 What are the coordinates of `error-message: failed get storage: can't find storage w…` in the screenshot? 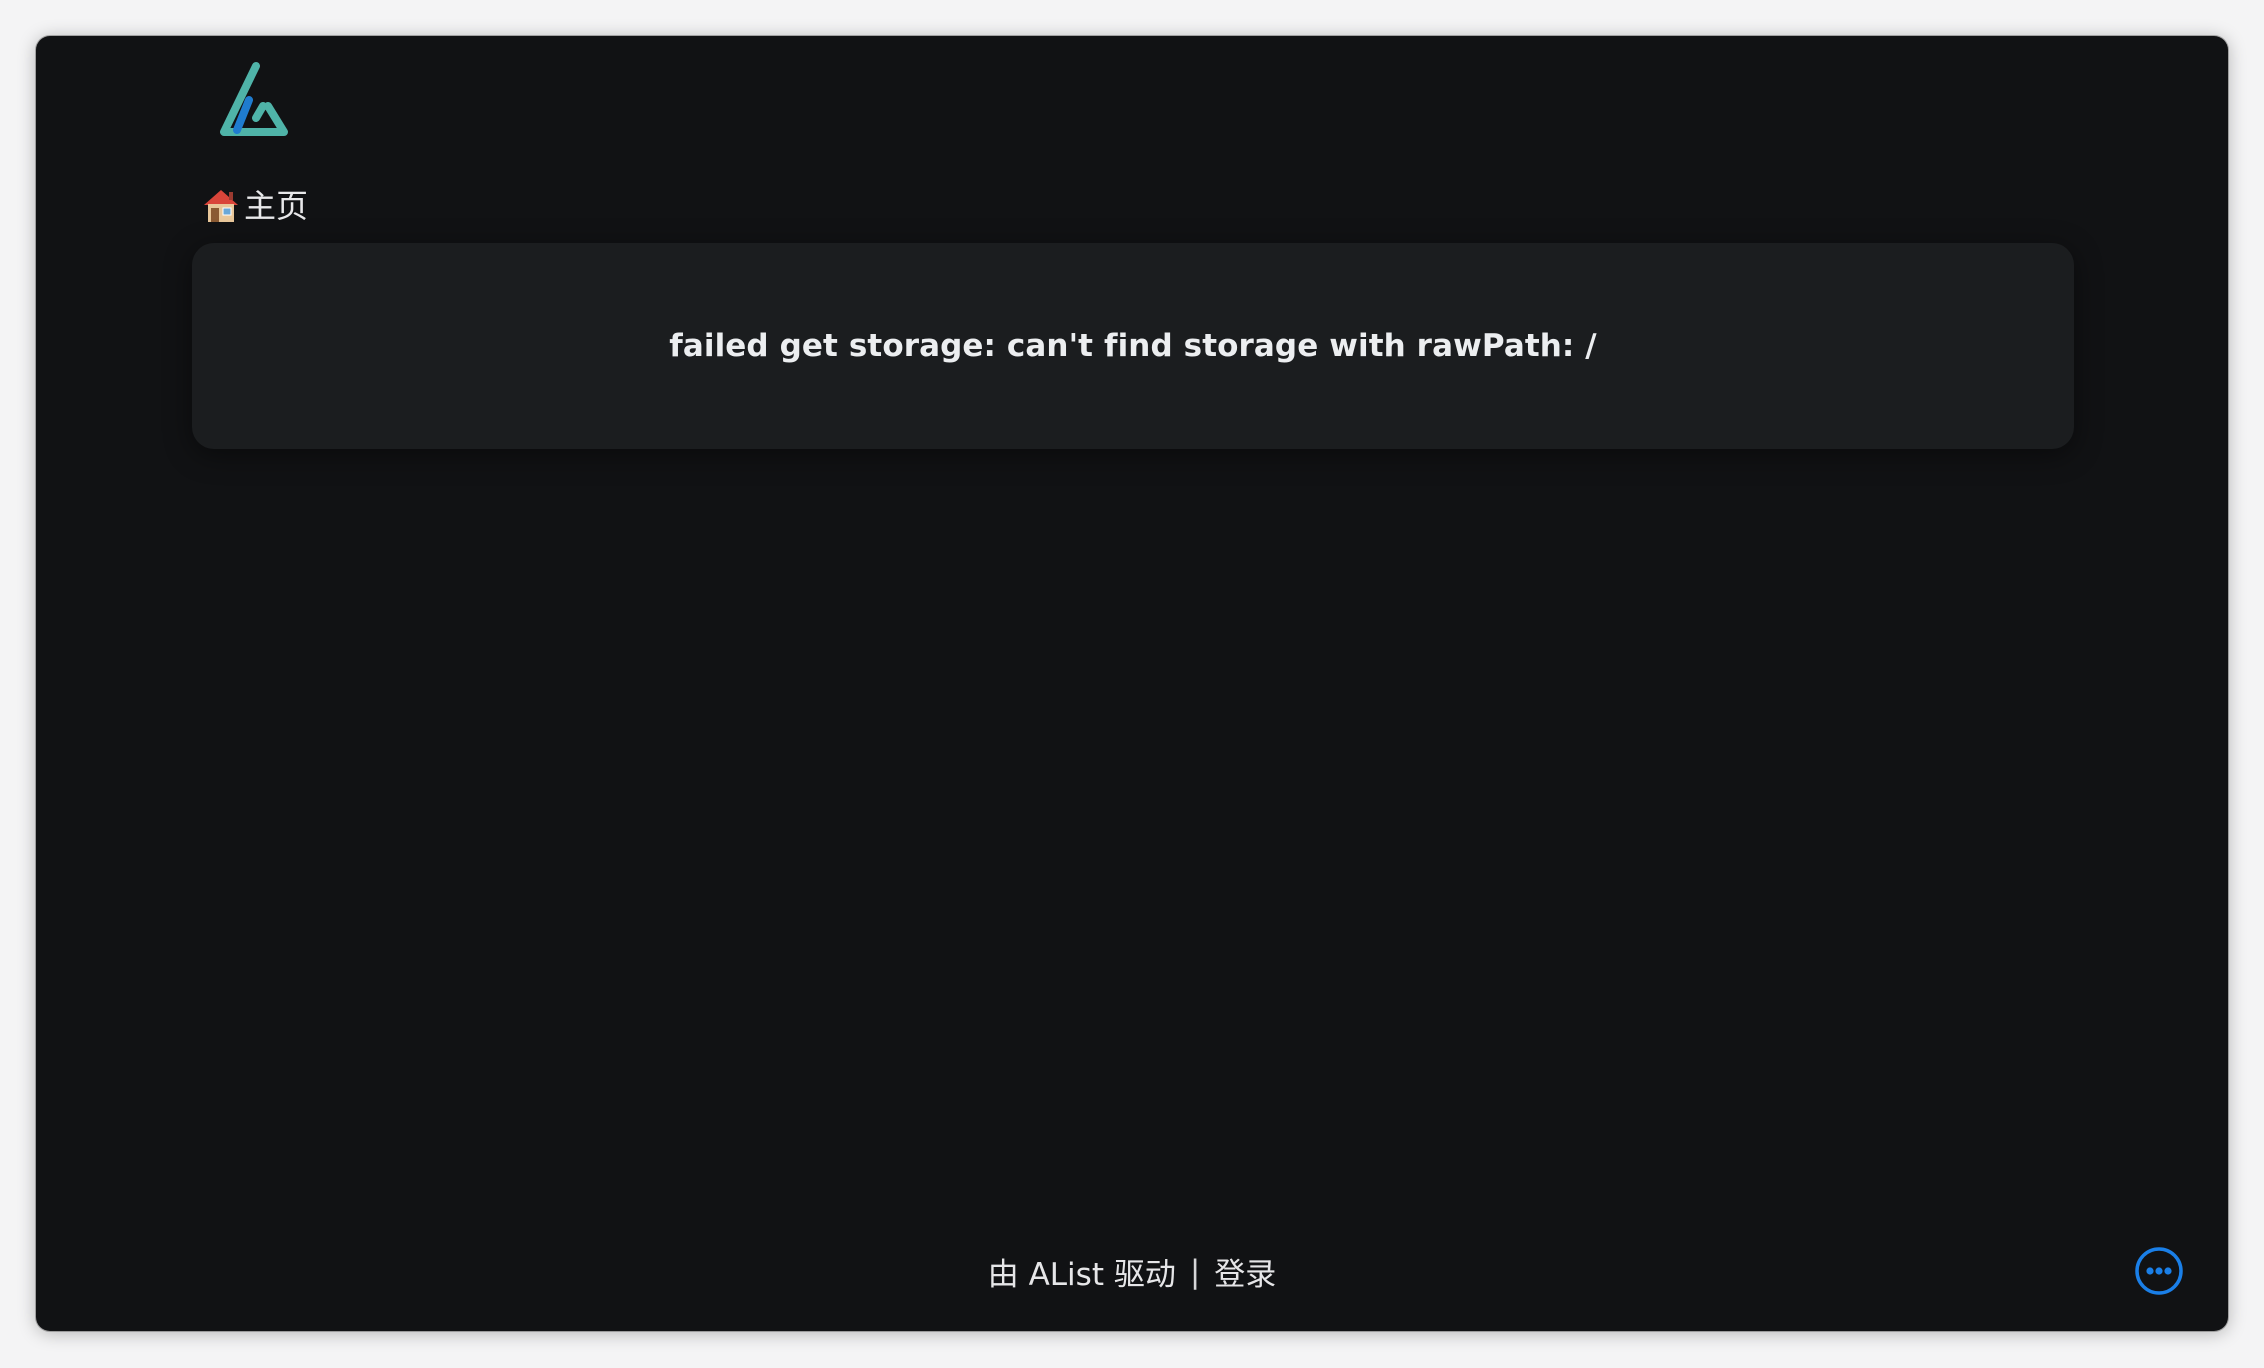 It's located at (1133, 346).